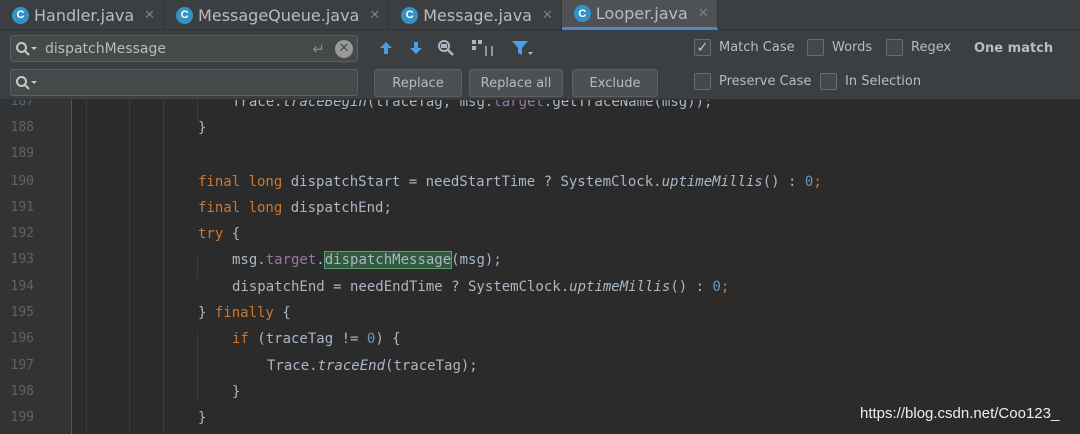  I want to click on watermark-url: https://blog.csdn.net/Coo123_, so click(960, 413).